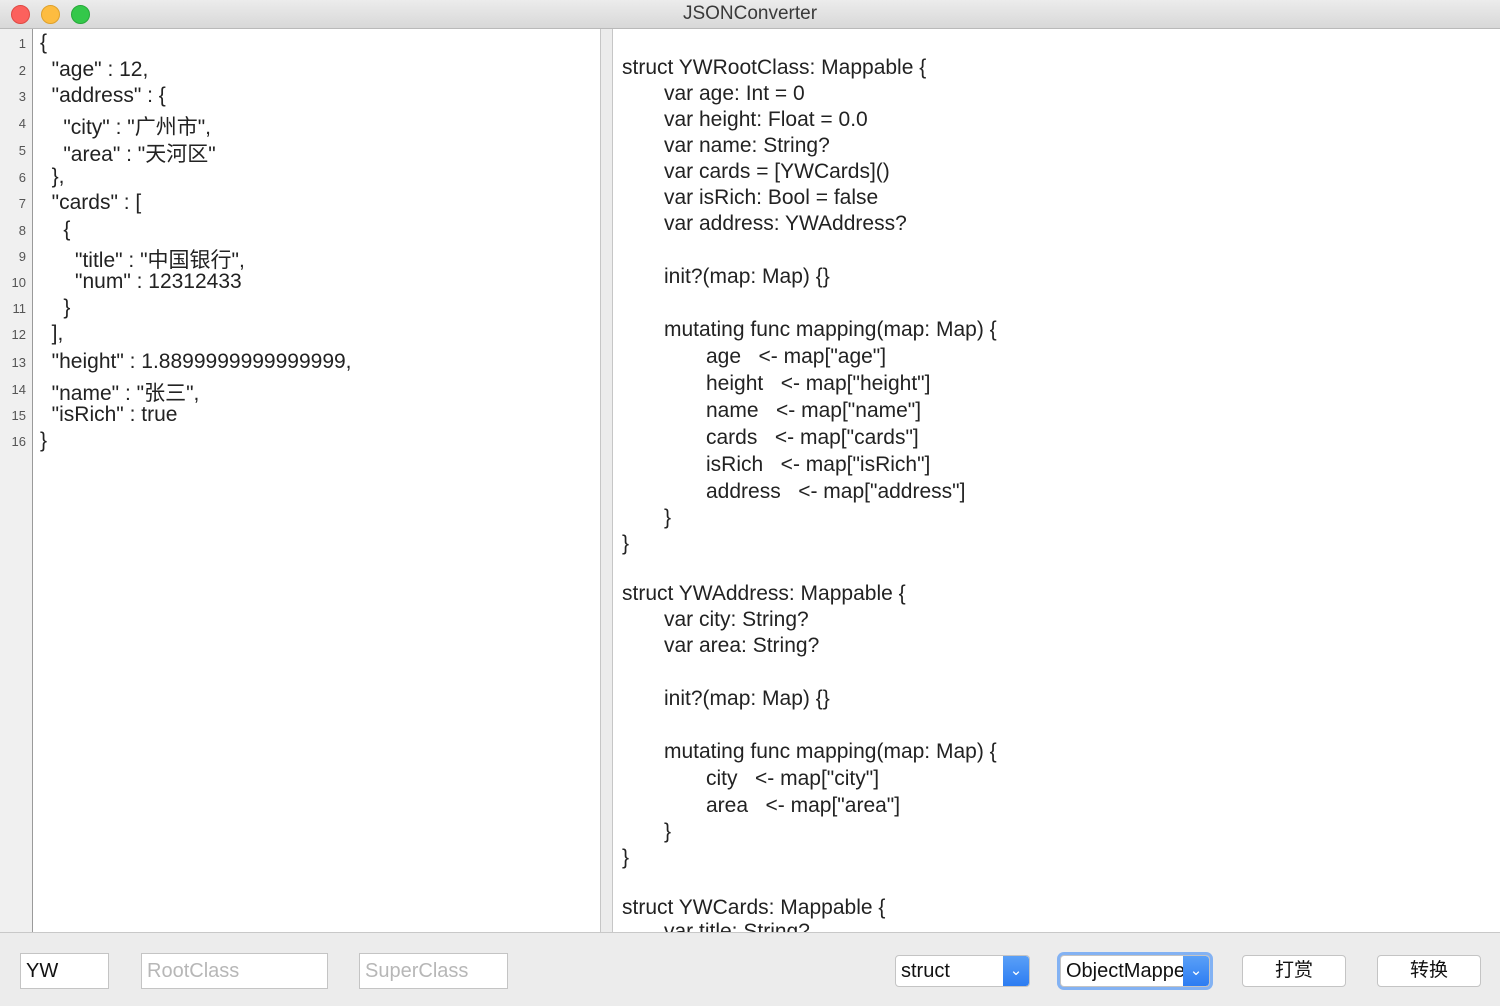 The image size is (1500, 1006). What do you see at coordinates (22, 43) in the screenshot?
I see `line-number: 1` at bounding box center [22, 43].